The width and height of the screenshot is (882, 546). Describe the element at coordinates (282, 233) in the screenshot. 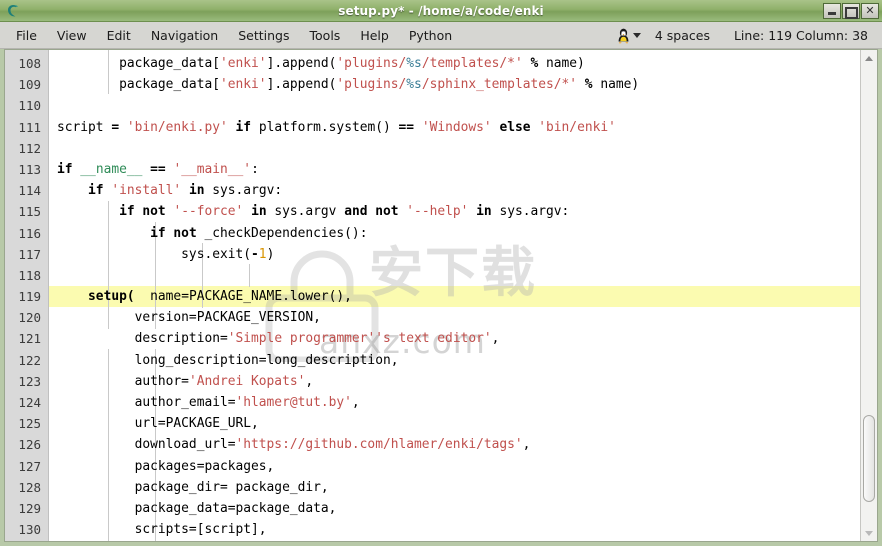

I see `code-token: _checkDependencies():` at that location.